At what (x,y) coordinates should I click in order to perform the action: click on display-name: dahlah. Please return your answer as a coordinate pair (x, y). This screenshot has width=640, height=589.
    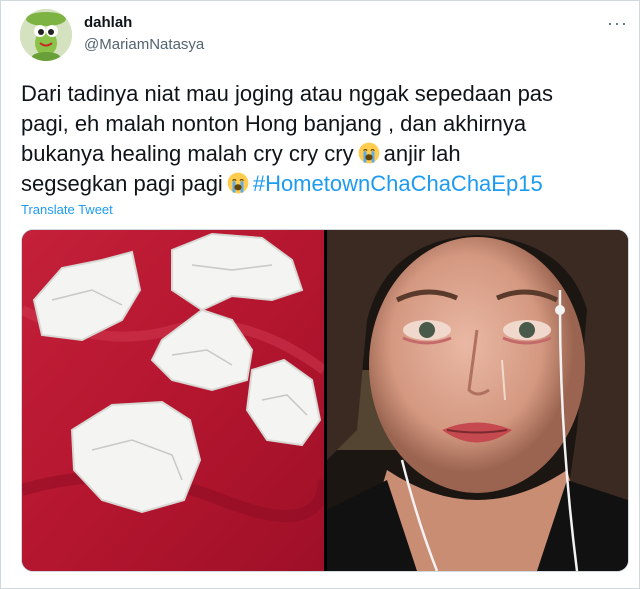
    Looking at the image, I should click on (108, 22).